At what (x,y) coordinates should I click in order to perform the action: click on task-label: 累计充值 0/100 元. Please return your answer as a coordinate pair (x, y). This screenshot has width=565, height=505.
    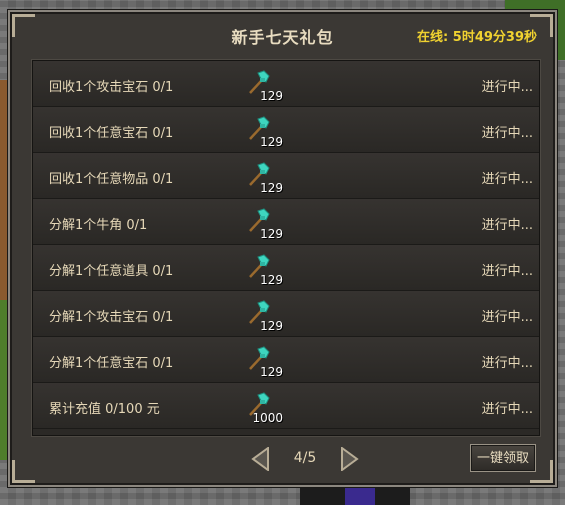
    Looking at the image, I should click on (104, 409).